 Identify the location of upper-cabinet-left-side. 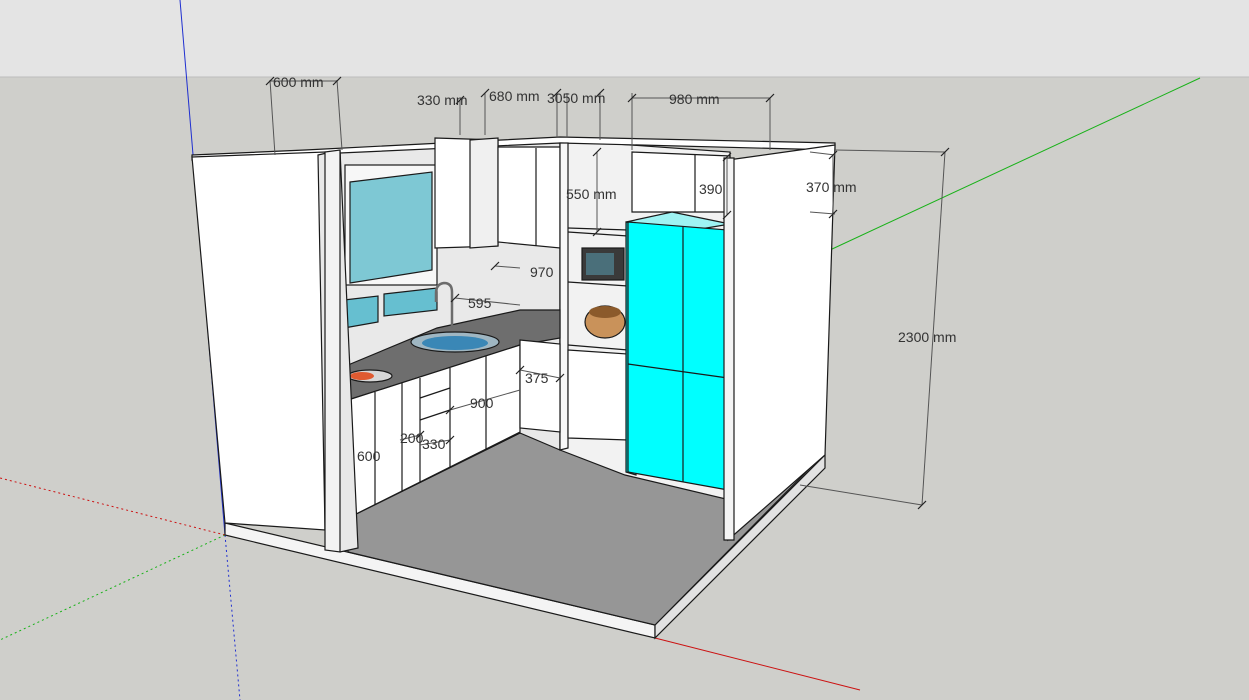
(484, 193).